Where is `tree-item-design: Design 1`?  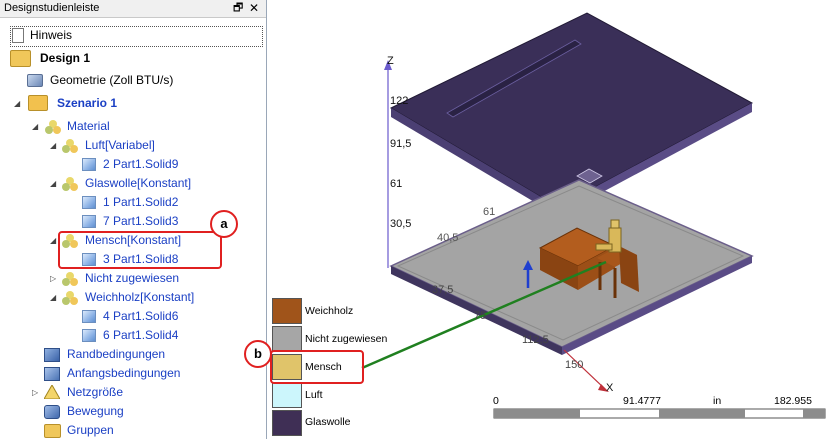
tree-item-design: Design 1 is located at coordinates (133, 58).